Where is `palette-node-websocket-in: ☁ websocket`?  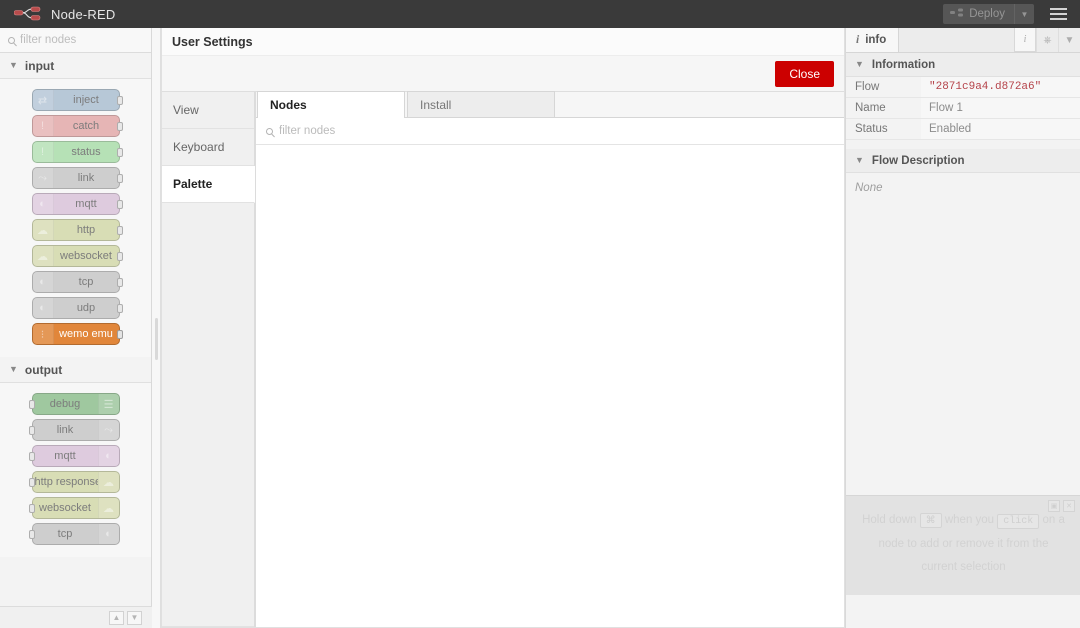
palette-node-websocket-in: ☁ websocket is located at coordinates (77, 256).